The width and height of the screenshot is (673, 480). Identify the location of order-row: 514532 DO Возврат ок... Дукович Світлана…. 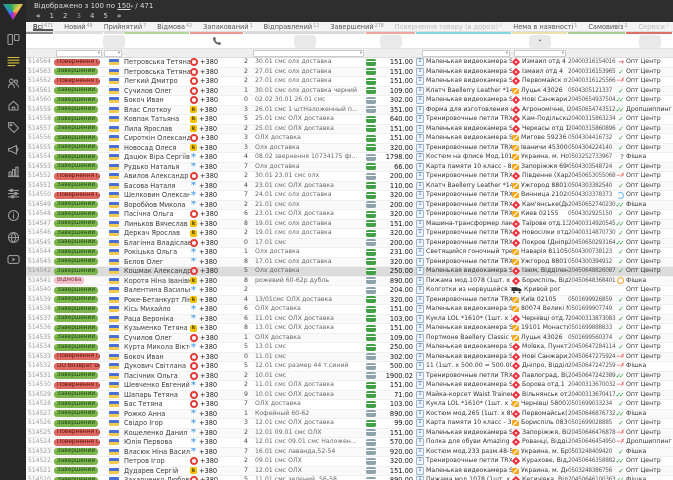
(349, 367).